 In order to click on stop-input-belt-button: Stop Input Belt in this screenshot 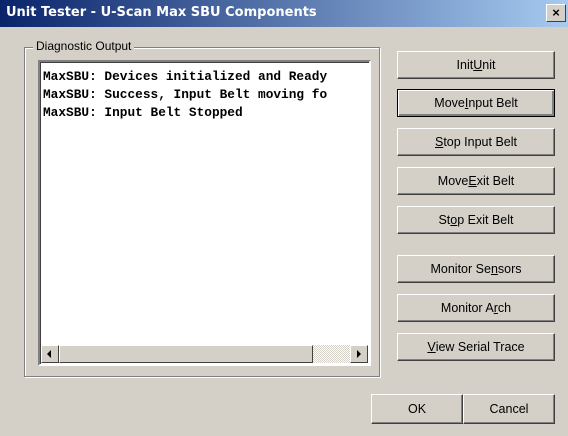, I will do `click(476, 142)`.